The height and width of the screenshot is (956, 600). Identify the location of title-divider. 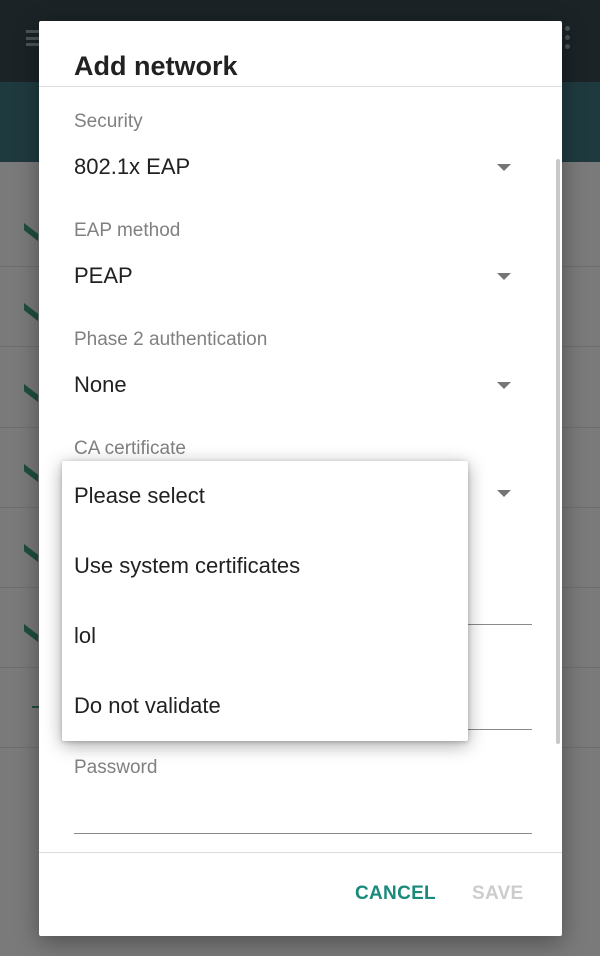
(300, 86).